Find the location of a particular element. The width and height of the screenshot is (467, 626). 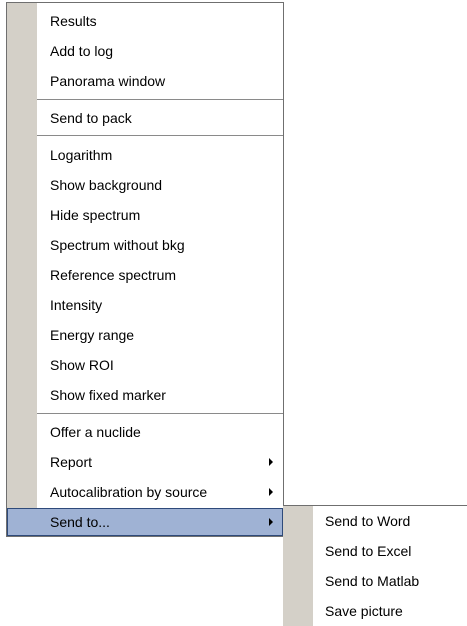

menu-item-autocalibration-by-source: Autocalibration by source is located at coordinates (145, 492).